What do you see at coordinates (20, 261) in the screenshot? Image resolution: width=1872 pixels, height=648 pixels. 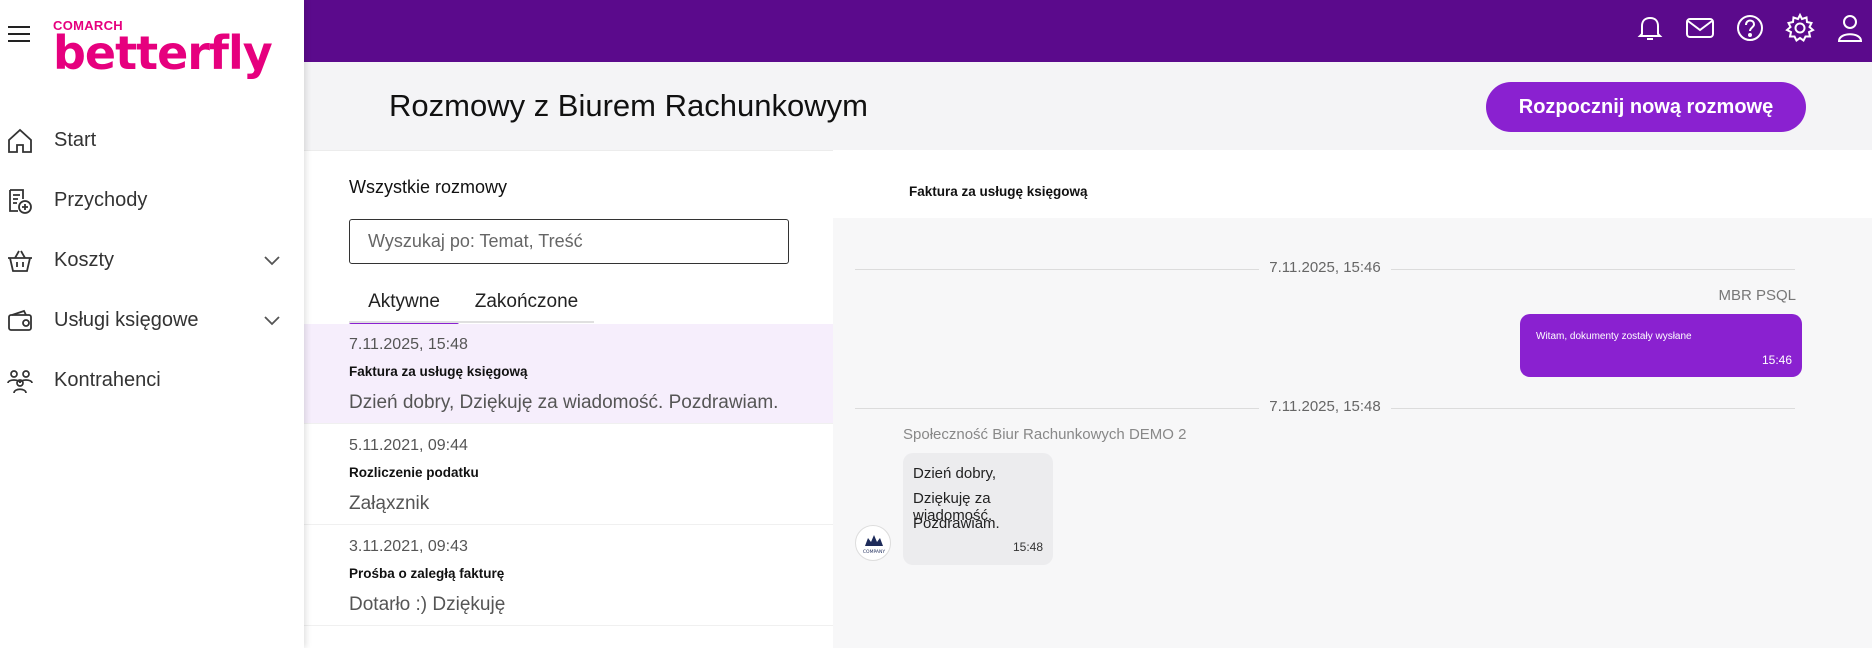 I see `basket-icon` at bounding box center [20, 261].